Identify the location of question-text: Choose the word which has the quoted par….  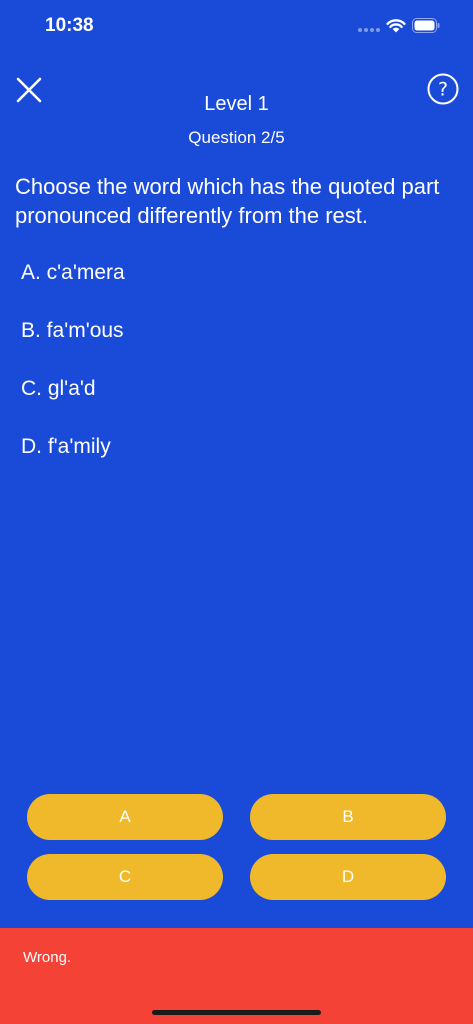
(227, 201).